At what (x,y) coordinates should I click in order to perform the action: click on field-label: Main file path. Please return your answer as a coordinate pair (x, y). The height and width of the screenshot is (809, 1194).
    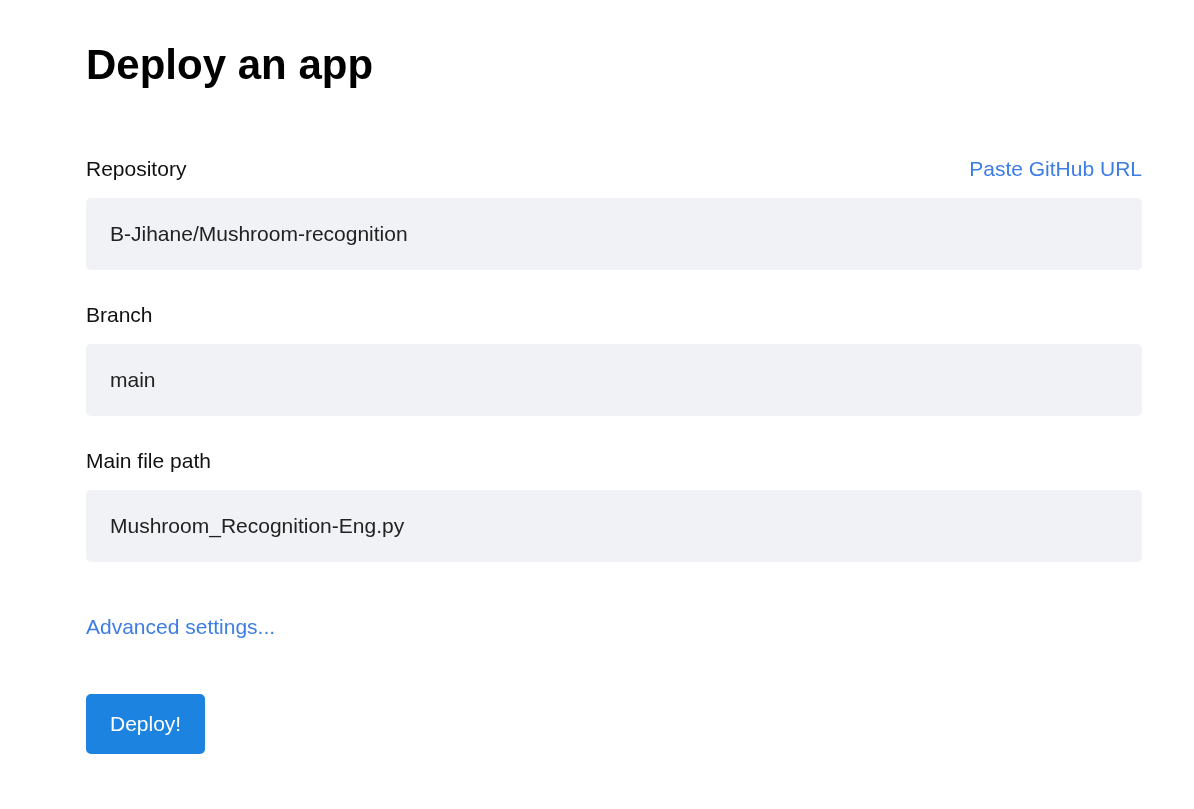
    Looking at the image, I should click on (148, 461).